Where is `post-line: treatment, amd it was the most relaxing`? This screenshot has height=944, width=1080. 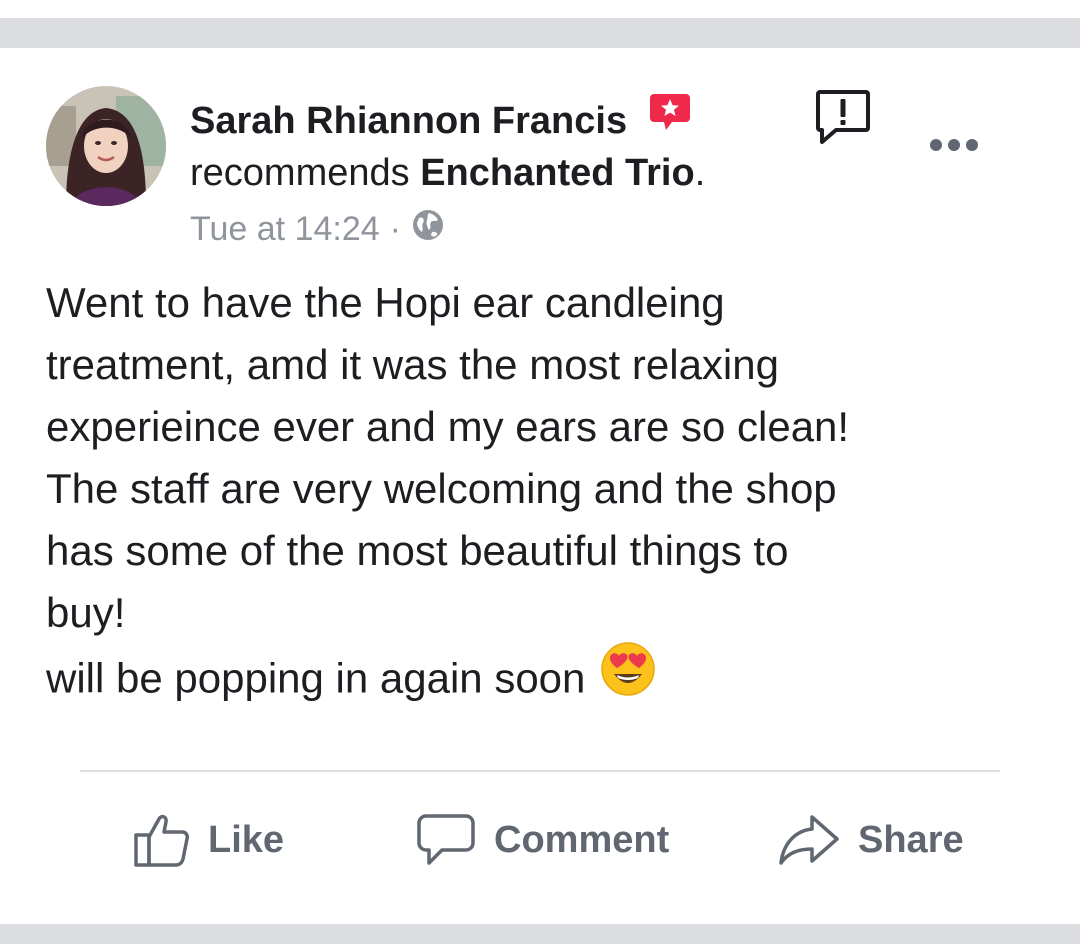 post-line: treatment, amd it was the most relaxing is located at coordinates (412, 364).